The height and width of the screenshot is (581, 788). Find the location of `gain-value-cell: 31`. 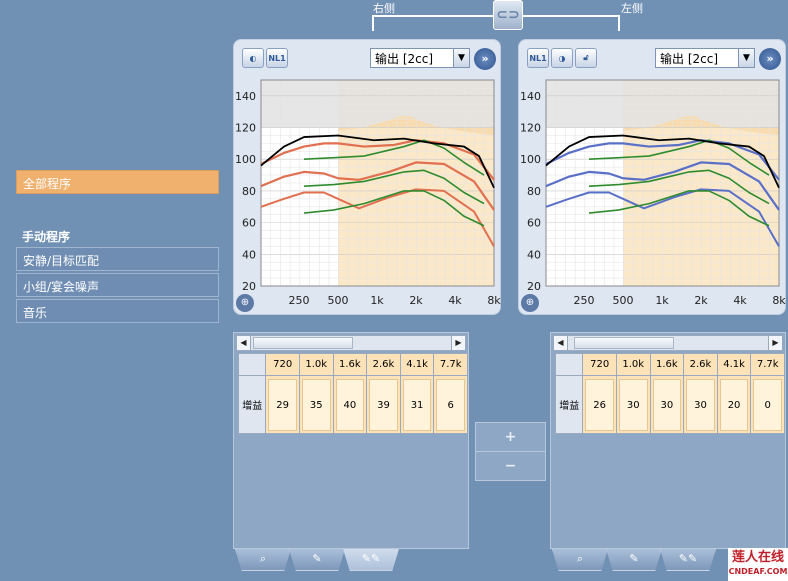

gain-value-cell: 31 is located at coordinates (417, 404).